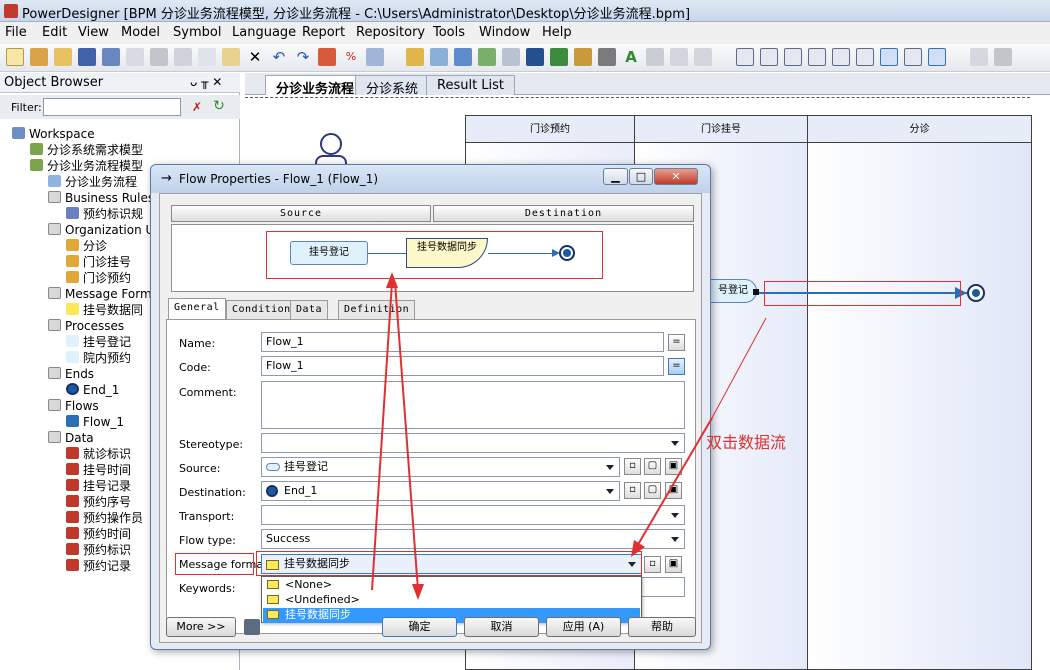 The image size is (1050, 670). Describe the element at coordinates (937, 57) in the screenshot. I see `list-icon` at that location.